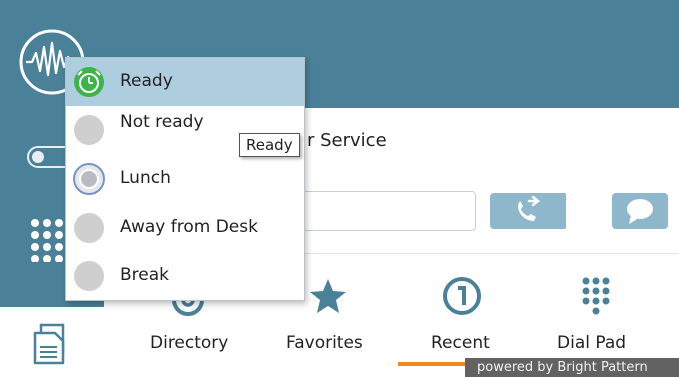  Describe the element at coordinates (529, 208) in the screenshot. I see `phone-call-icon` at that location.